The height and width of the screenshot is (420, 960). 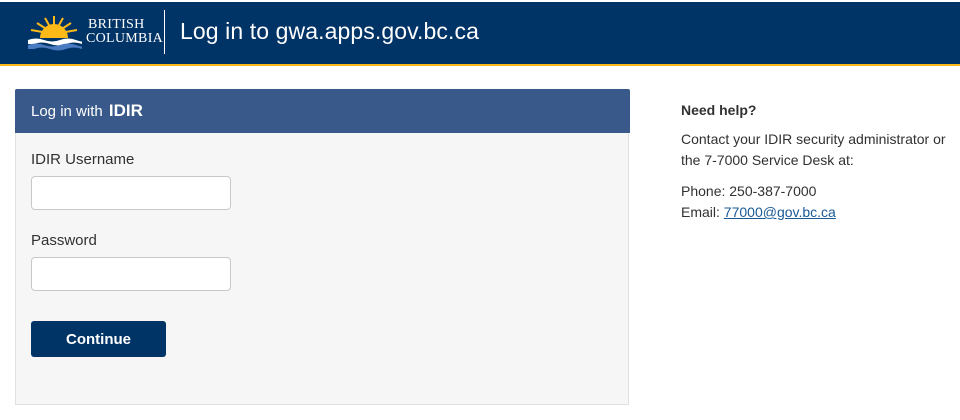 I want to click on bc-sun-logo-icon, so click(x=55, y=33).